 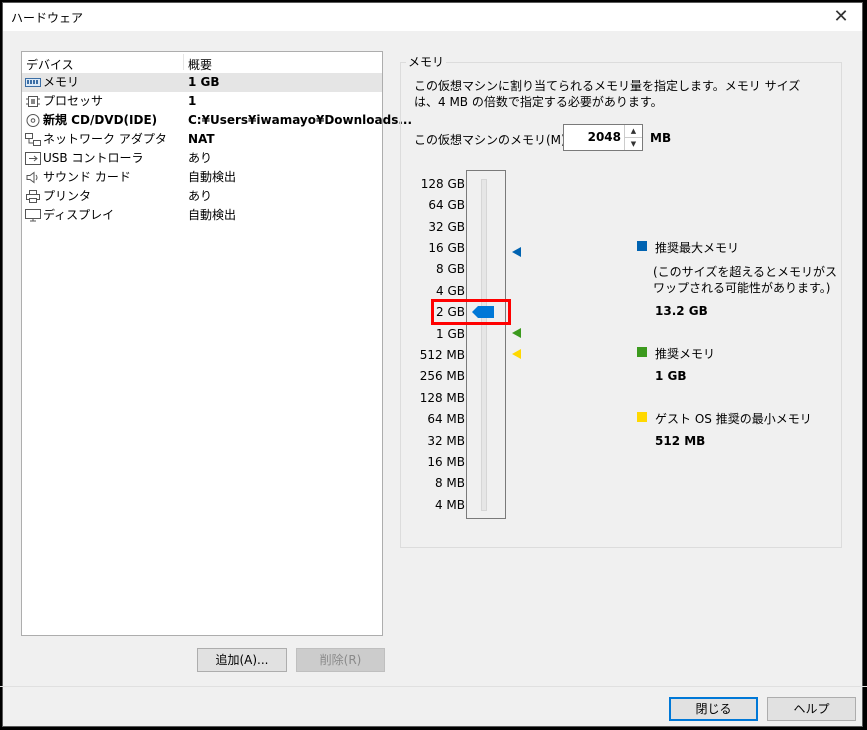 What do you see at coordinates (449, 483) in the screenshot?
I see `scale-tick: 8 MB` at bounding box center [449, 483].